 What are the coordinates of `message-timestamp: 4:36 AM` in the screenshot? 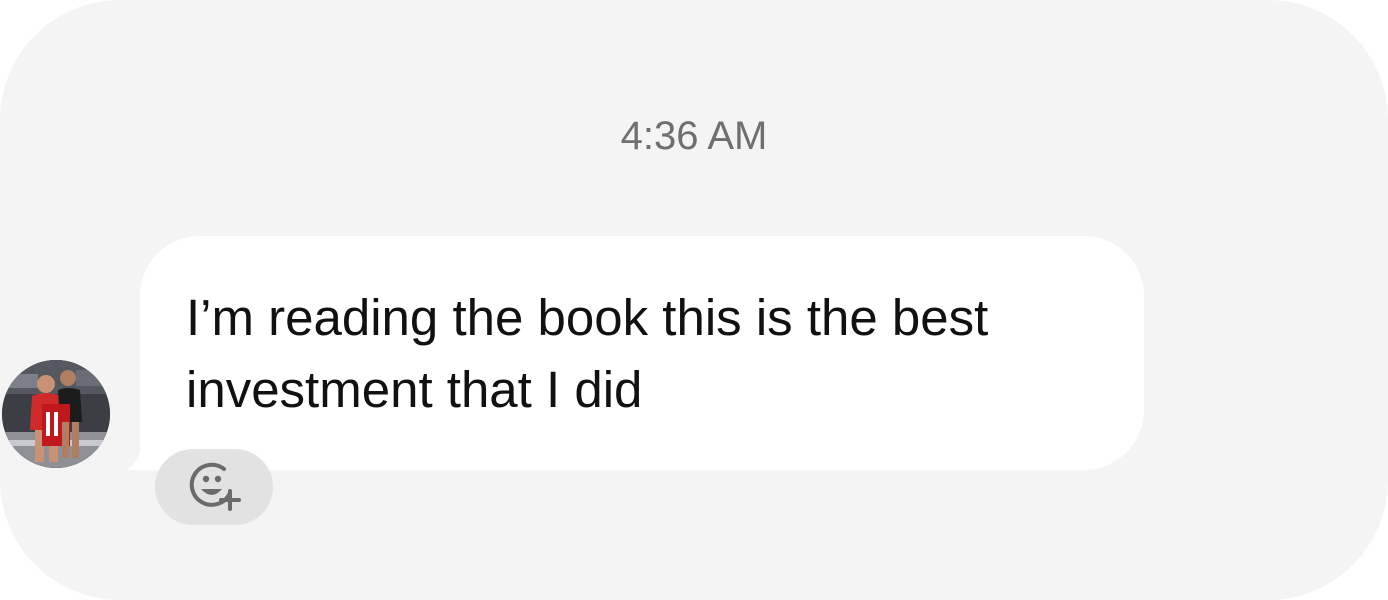 It's located at (694, 136).